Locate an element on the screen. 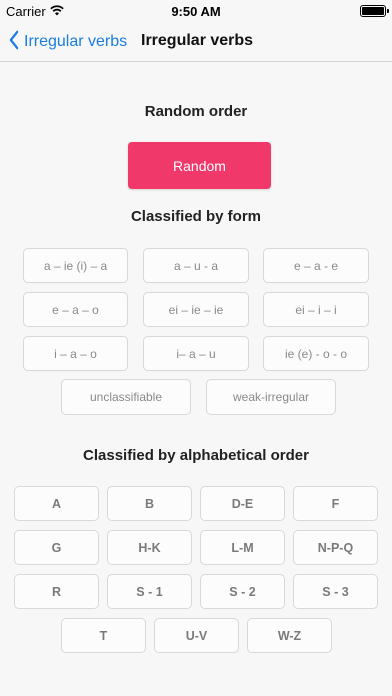 The image size is (392, 696). battery-icon is located at coordinates (374, 11).